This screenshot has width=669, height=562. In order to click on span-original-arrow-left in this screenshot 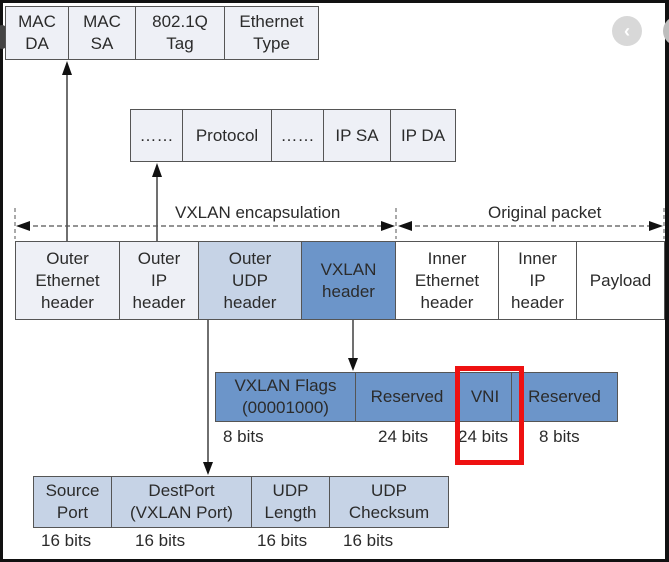, I will do `click(405, 226)`.